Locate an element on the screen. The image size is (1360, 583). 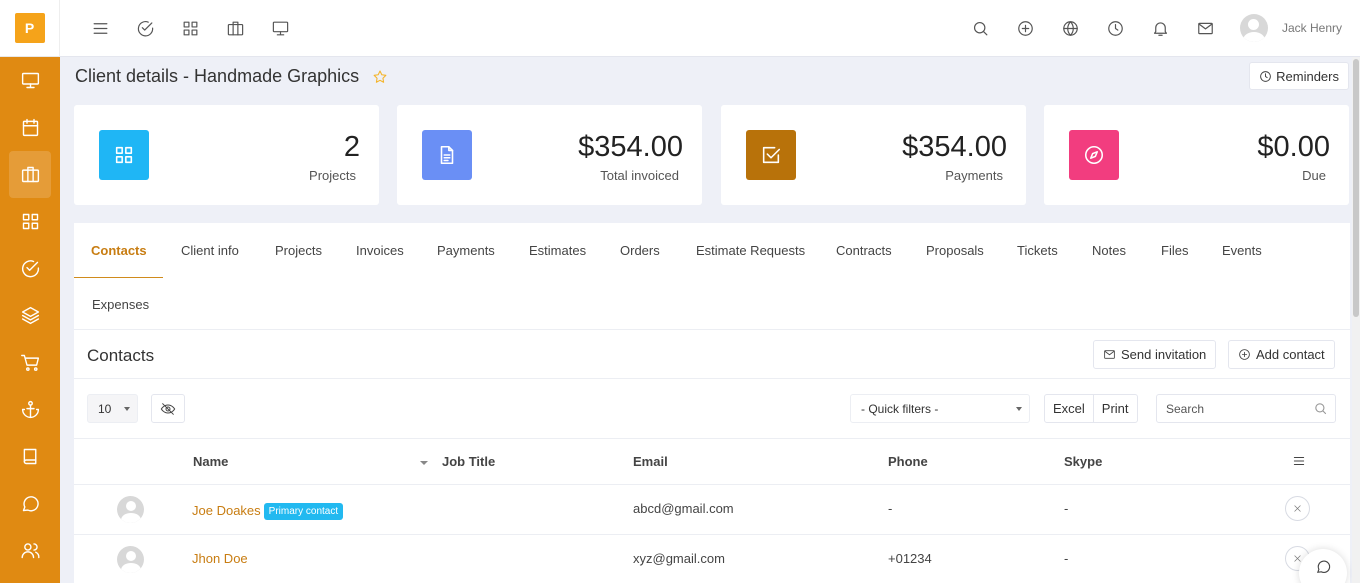
column-header-phone: Phone is located at coordinates (908, 461).